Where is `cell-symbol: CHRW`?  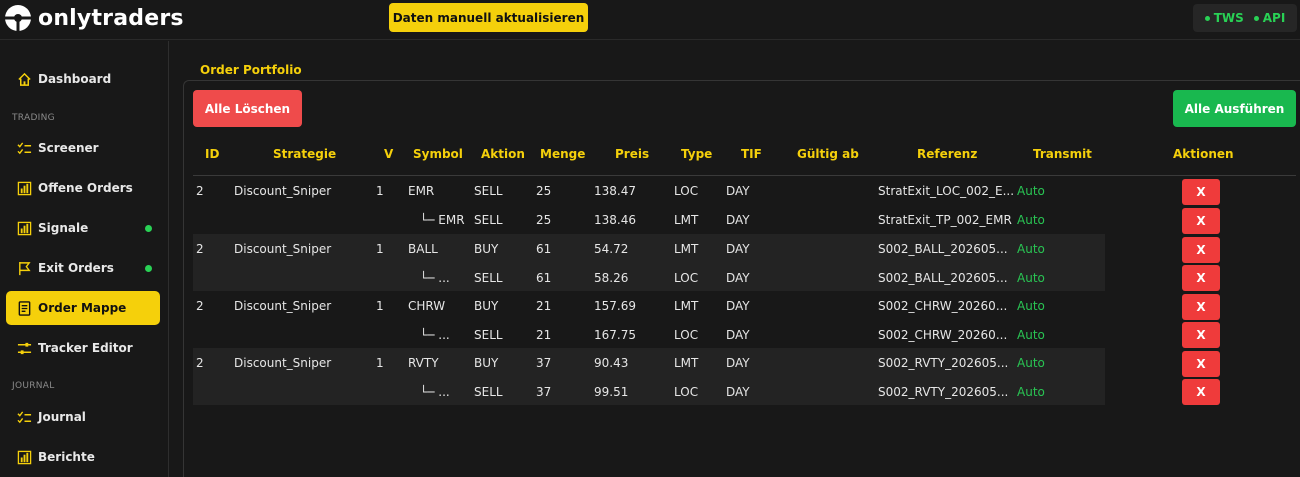 cell-symbol: CHRW is located at coordinates (427, 306).